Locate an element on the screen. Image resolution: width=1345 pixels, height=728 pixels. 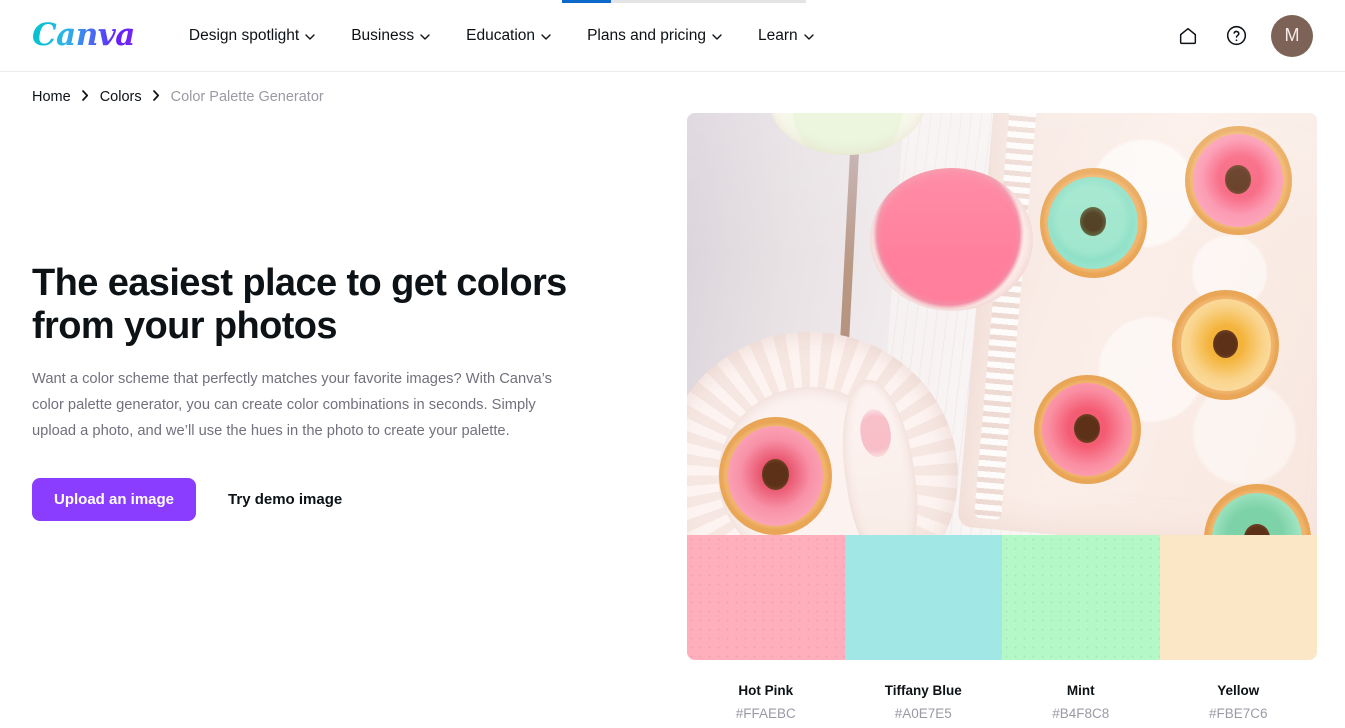
nav-item-business: Business is located at coordinates (390, 36).